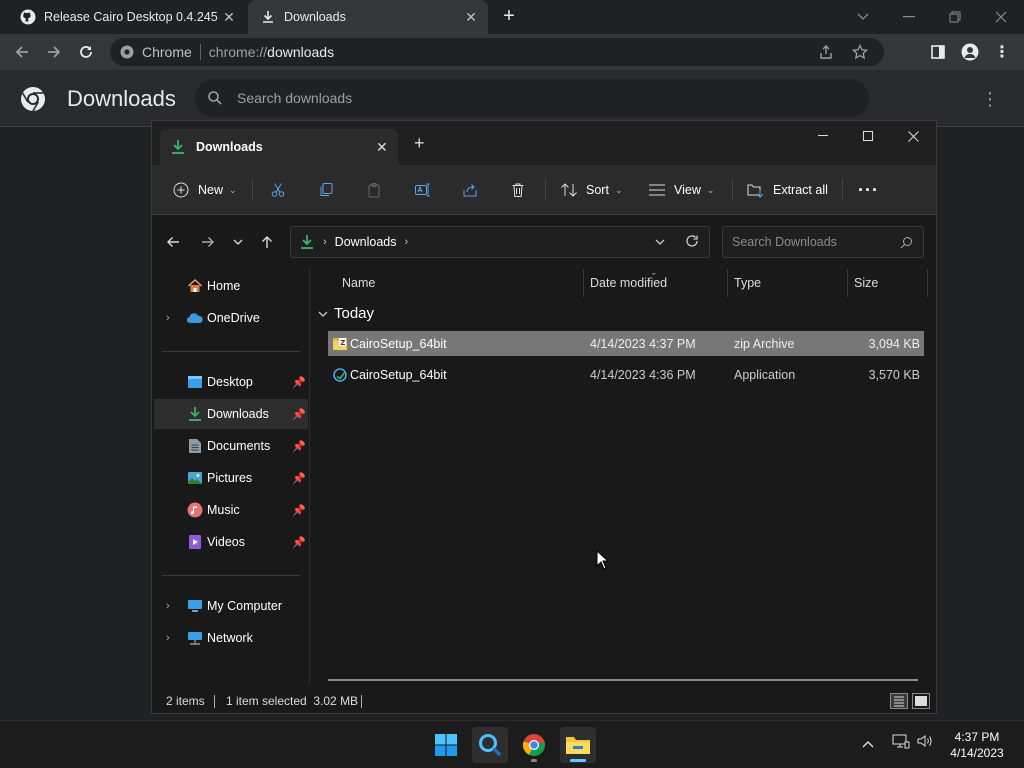 This screenshot has width=1024, height=768. Describe the element at coordinates (470, 190) in the screenshot. I see `share-button` at that location.